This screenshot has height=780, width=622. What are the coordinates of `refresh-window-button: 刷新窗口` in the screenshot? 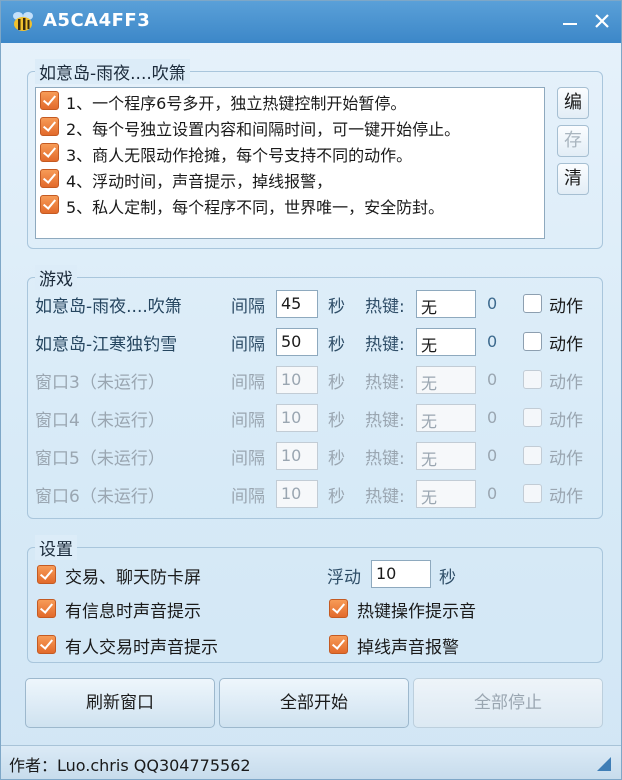 It's located at (120, 703).